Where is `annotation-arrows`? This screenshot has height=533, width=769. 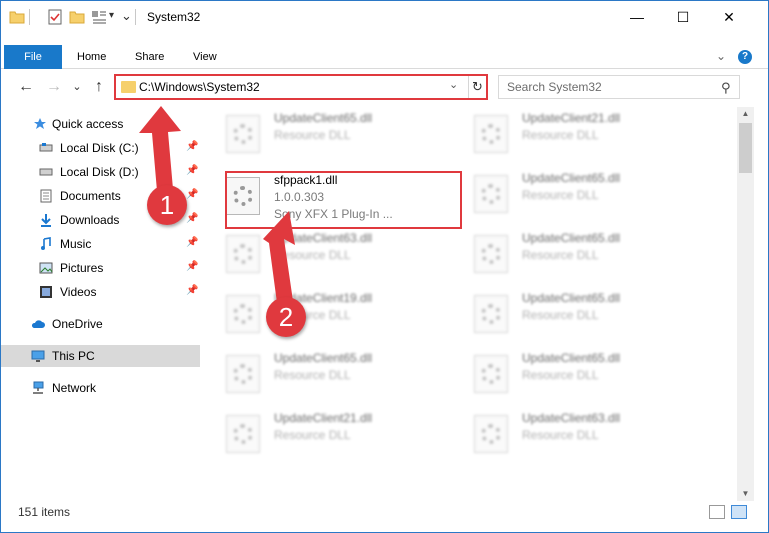
annotation-arrows is located at coordinates (217, 204).